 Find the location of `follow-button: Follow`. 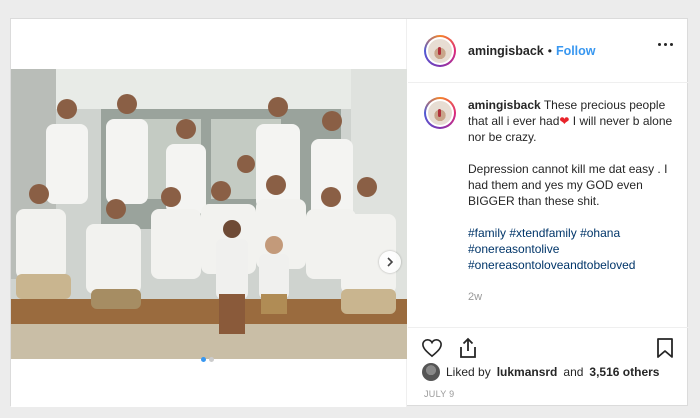

follow-button: Follow is located at coordinates (576, 51).